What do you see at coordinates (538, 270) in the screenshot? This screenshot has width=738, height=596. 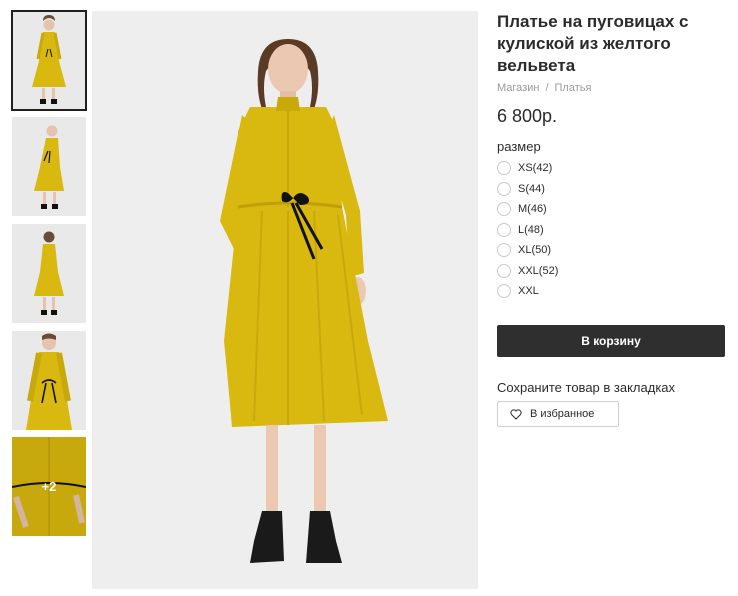 I see `size-option-label: XXL(52)` at bounding box center [538, 270].